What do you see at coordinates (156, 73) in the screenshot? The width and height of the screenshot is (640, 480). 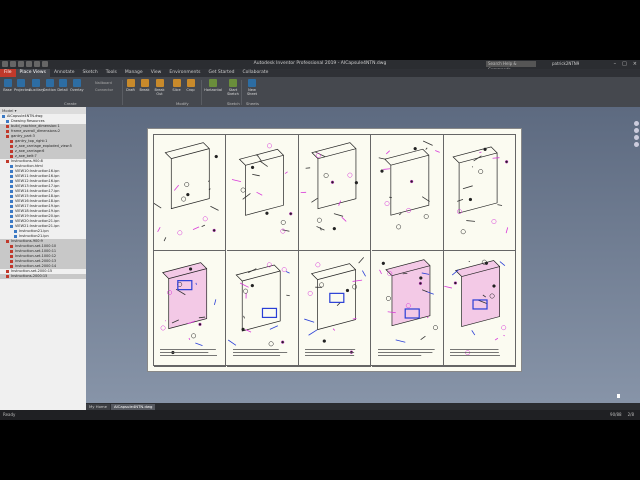 I see `tab-view: View` at bounding box center [156, 73].